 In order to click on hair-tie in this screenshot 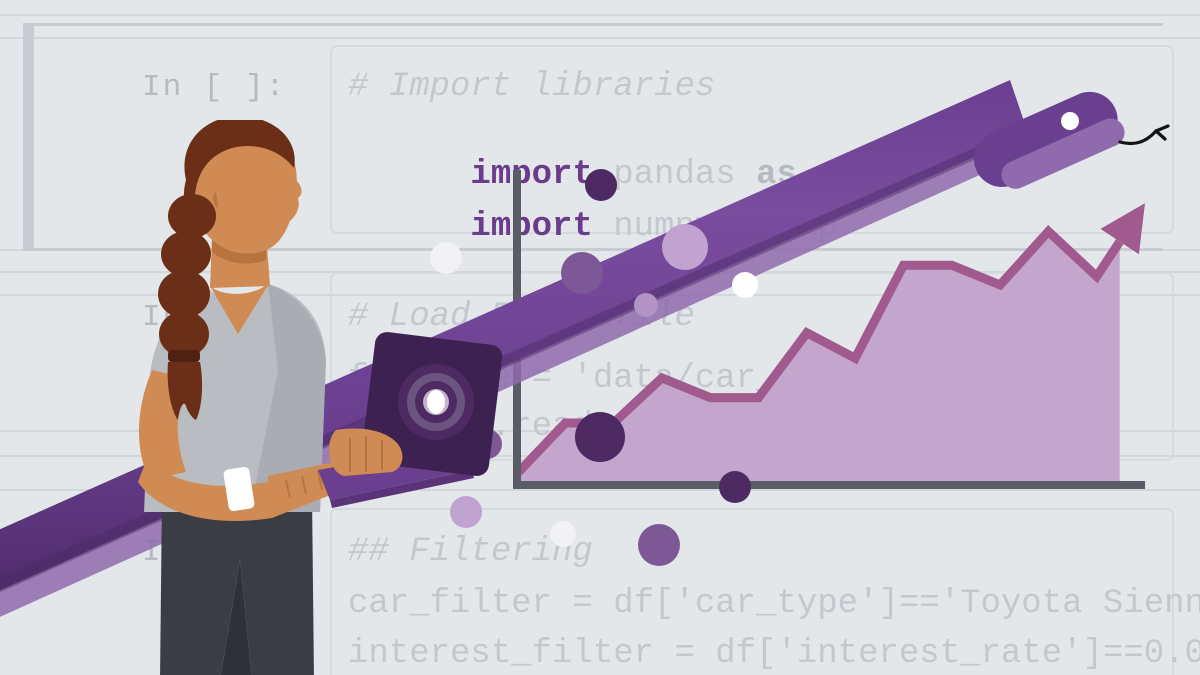, I will do `click(184, 356)`.